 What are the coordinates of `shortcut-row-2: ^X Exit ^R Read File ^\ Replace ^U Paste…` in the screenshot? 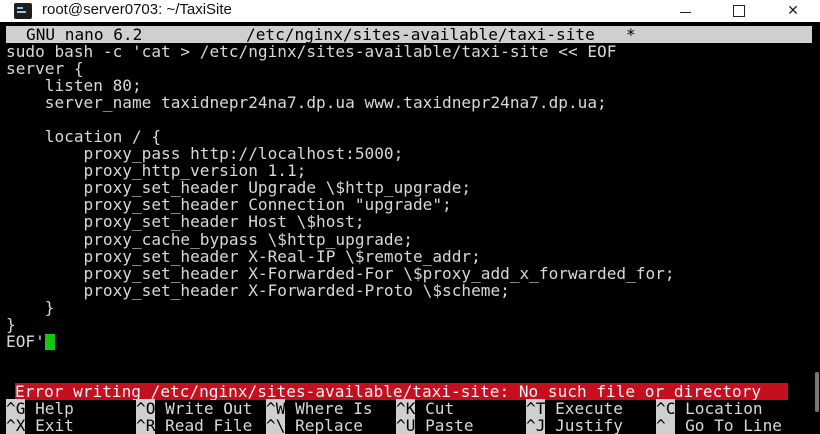 It's located at (409, 425).